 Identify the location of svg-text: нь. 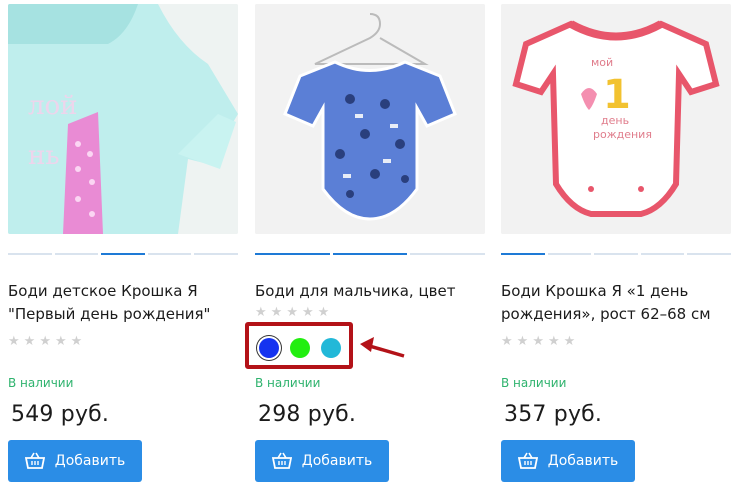
(43, 156).